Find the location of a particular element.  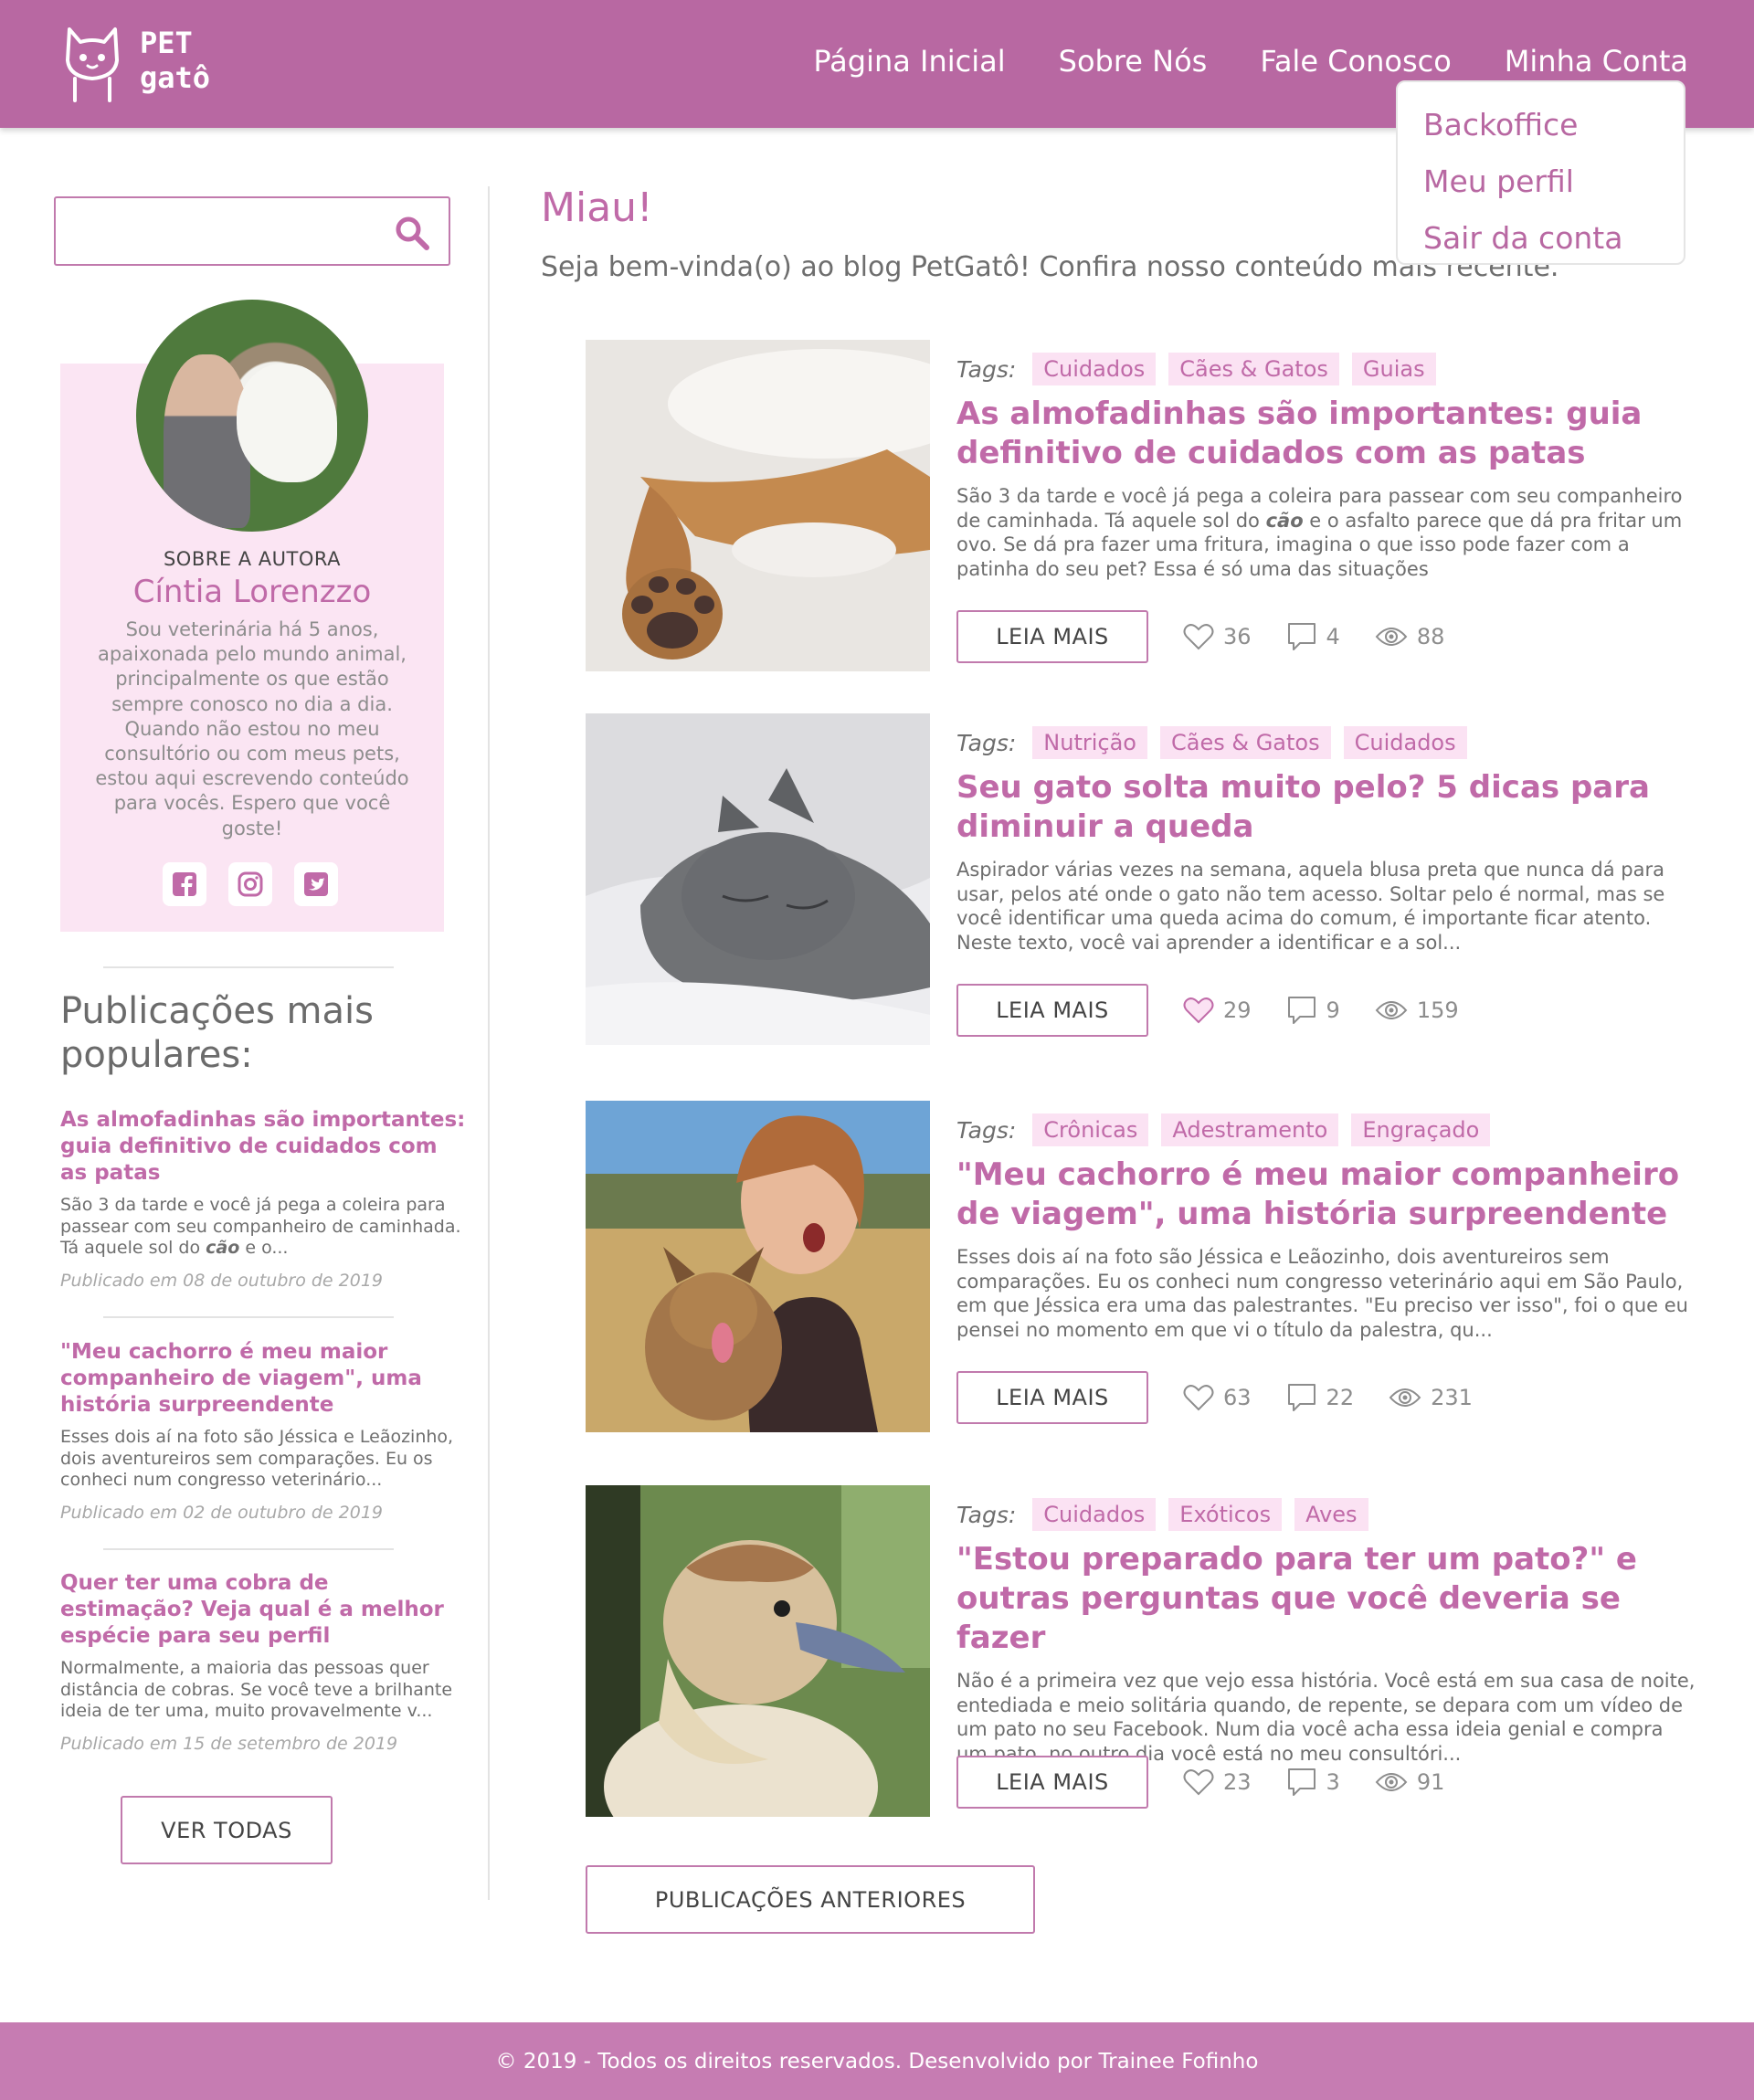

post-actions: LEIA MAIS 29 9 159 is located at coordinates (1207, 1011).